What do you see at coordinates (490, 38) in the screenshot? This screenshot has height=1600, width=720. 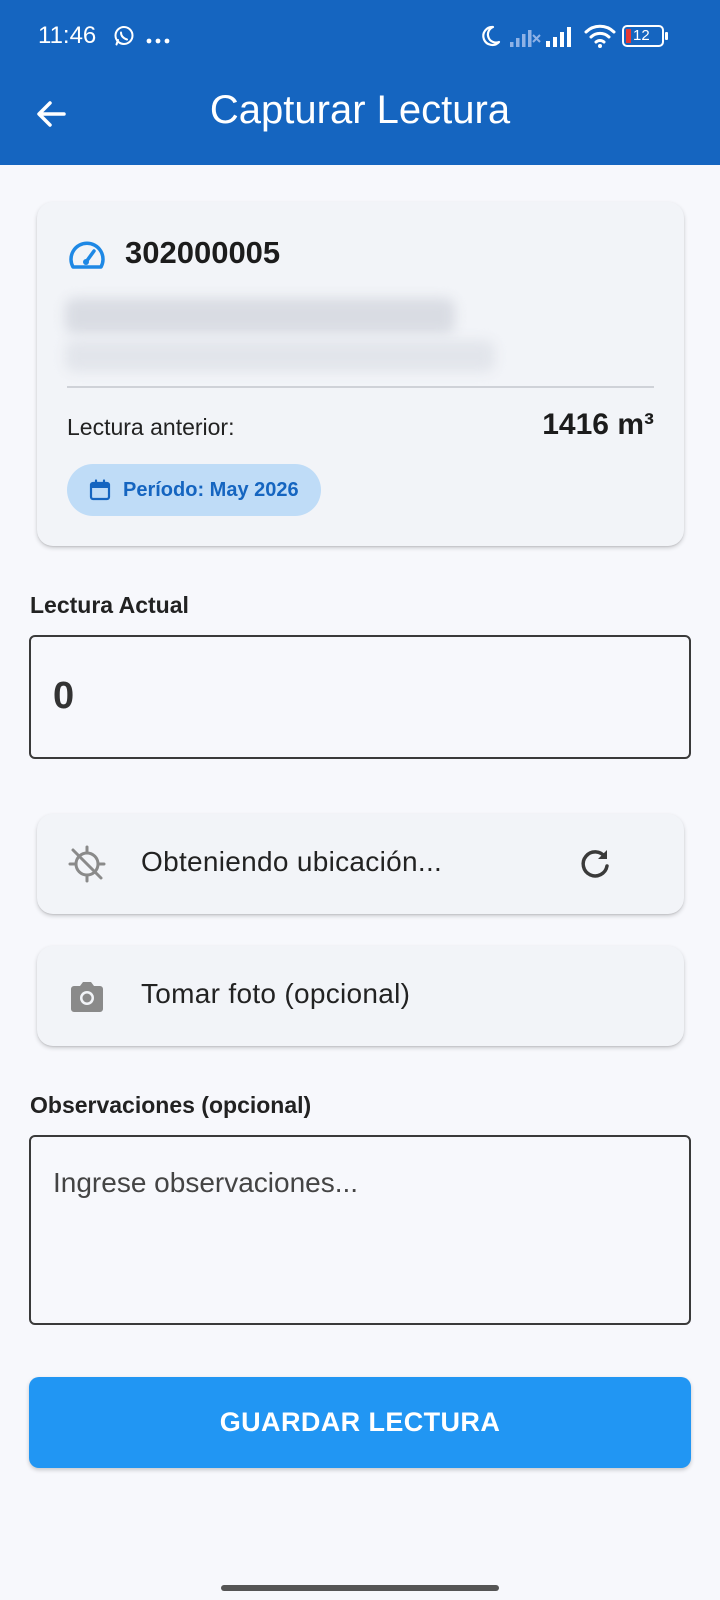 I see `do-not-disturb-moon-icon` at bounding box center [490, 38].